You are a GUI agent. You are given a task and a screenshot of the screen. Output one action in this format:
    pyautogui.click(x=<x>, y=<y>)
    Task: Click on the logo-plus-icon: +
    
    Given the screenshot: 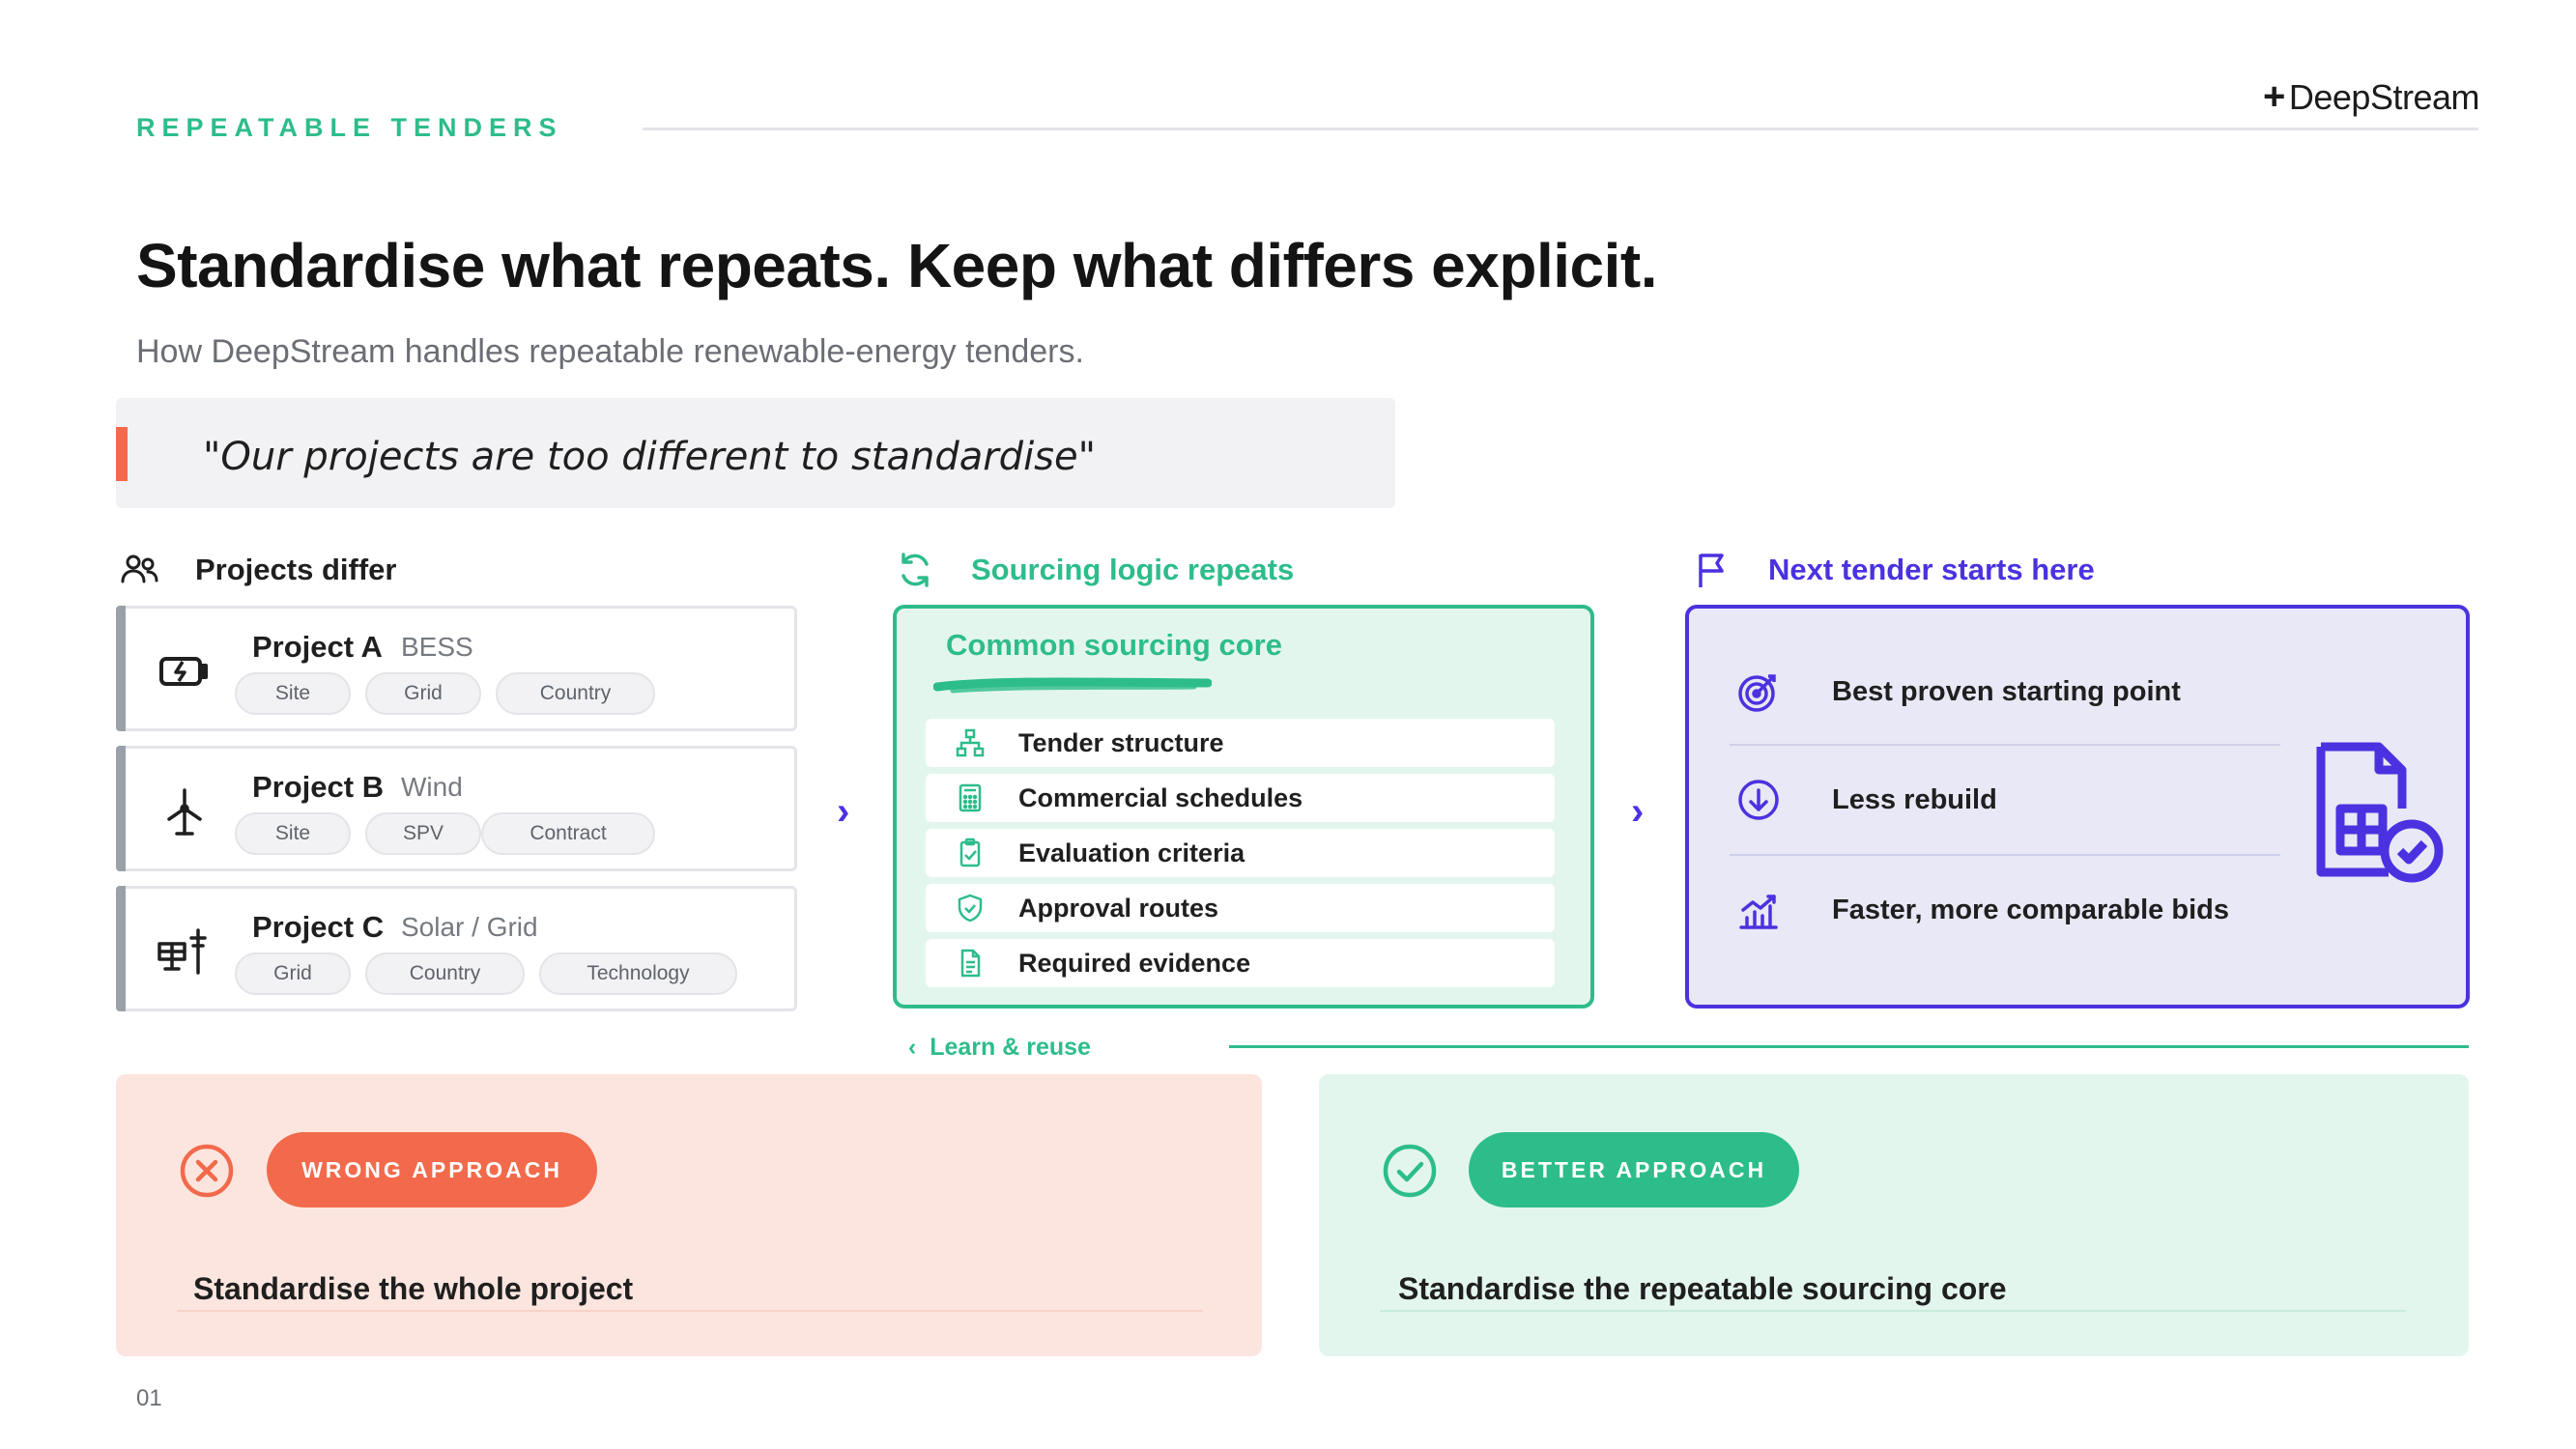 What is the action you would take?
    pyautogui.click(x=2274, y=96)
    